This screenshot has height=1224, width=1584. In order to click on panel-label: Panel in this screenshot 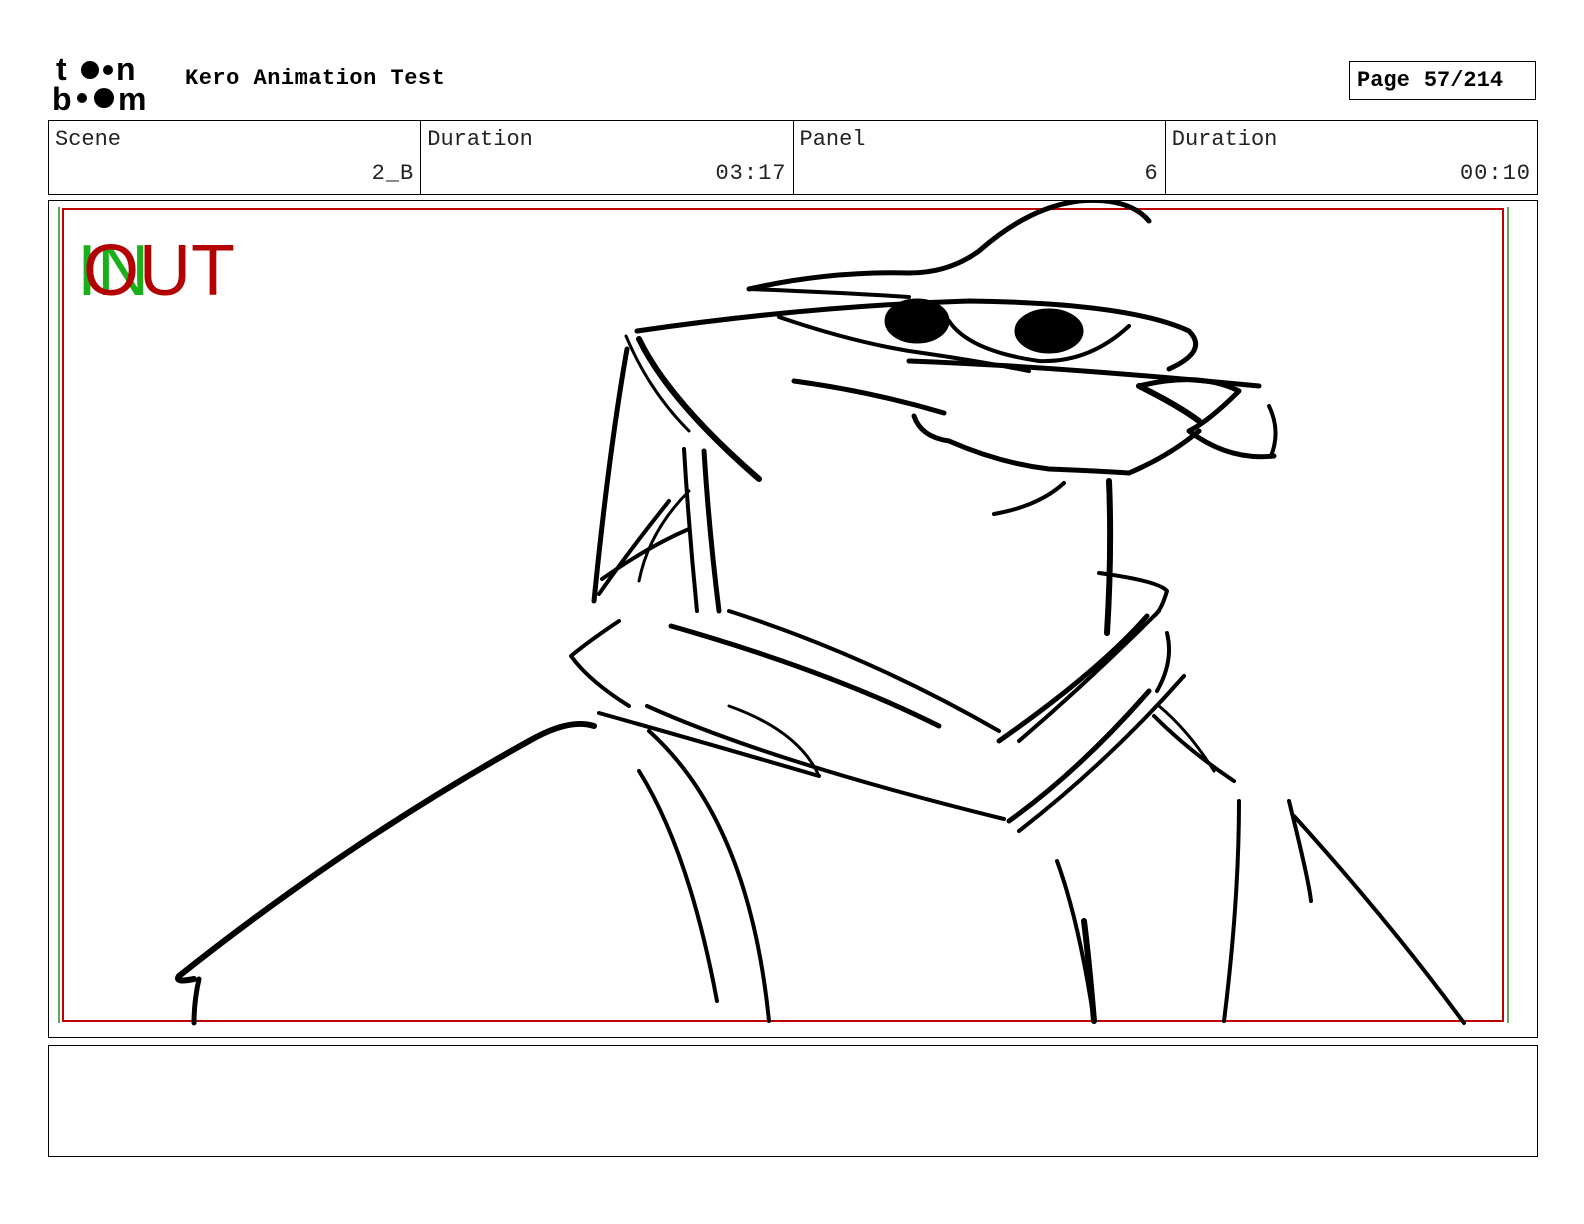, I will do `click(832, 139)`.